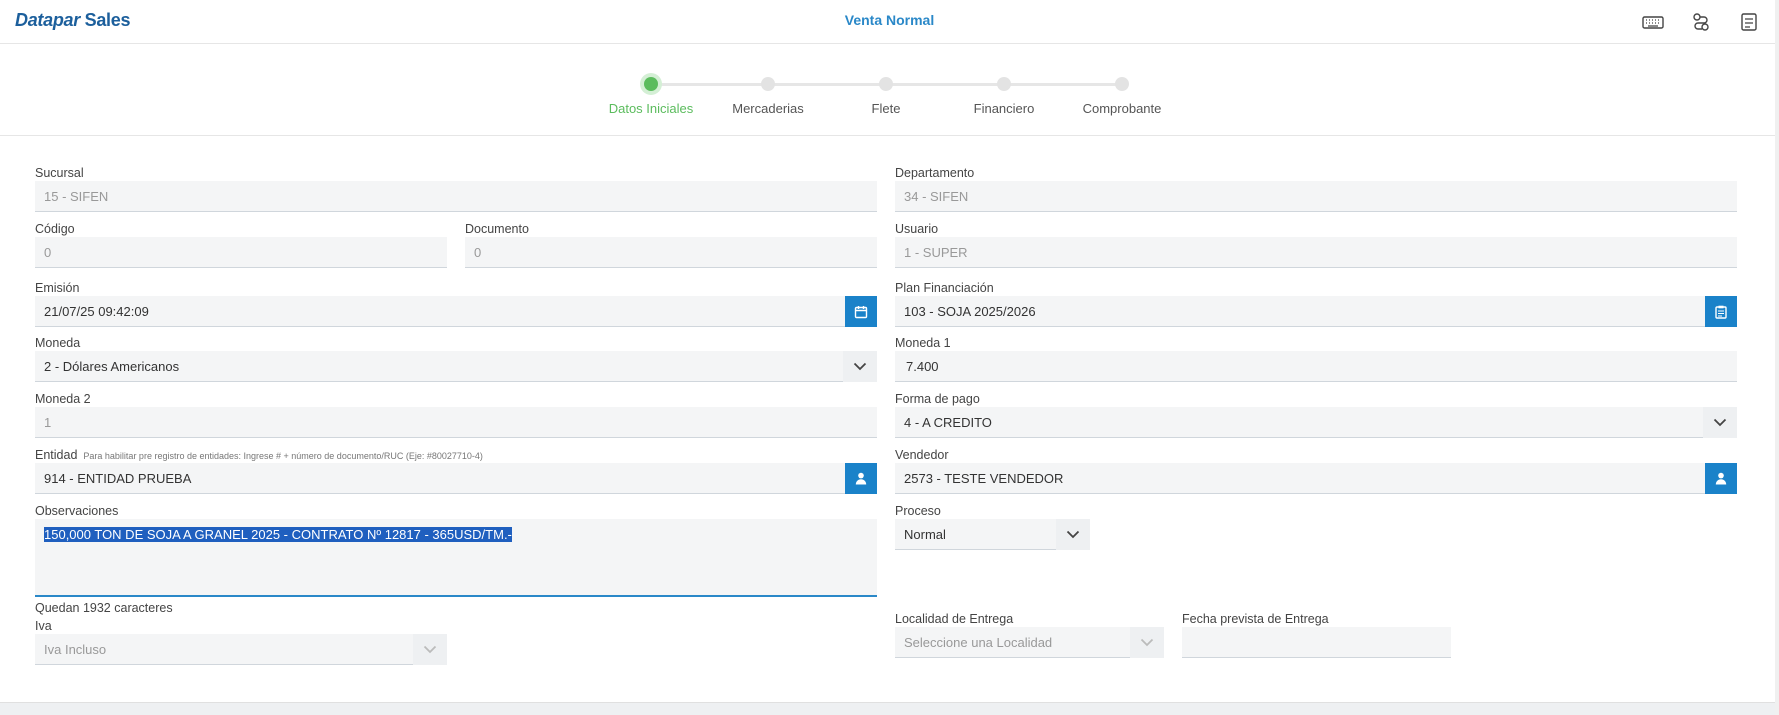 The width and height of the screenshot is (1779, 715). I want to click on document-icon, so click(1749, 22).